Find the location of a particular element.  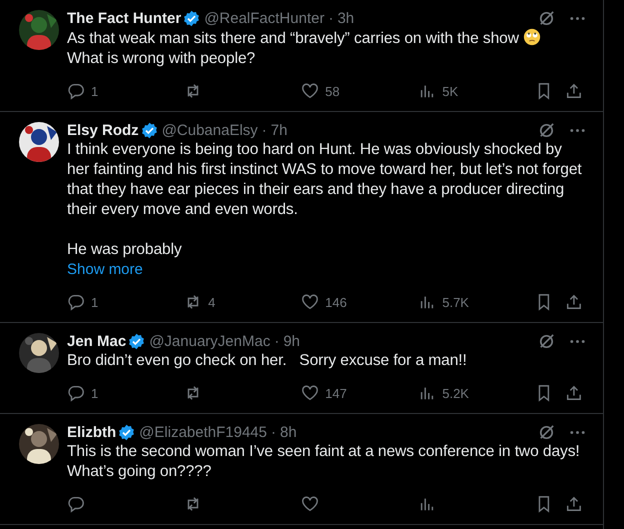

tweet-text: This is the second woman I’ve seen faint at a news conference in two days! is located at coordinates (324, 452).